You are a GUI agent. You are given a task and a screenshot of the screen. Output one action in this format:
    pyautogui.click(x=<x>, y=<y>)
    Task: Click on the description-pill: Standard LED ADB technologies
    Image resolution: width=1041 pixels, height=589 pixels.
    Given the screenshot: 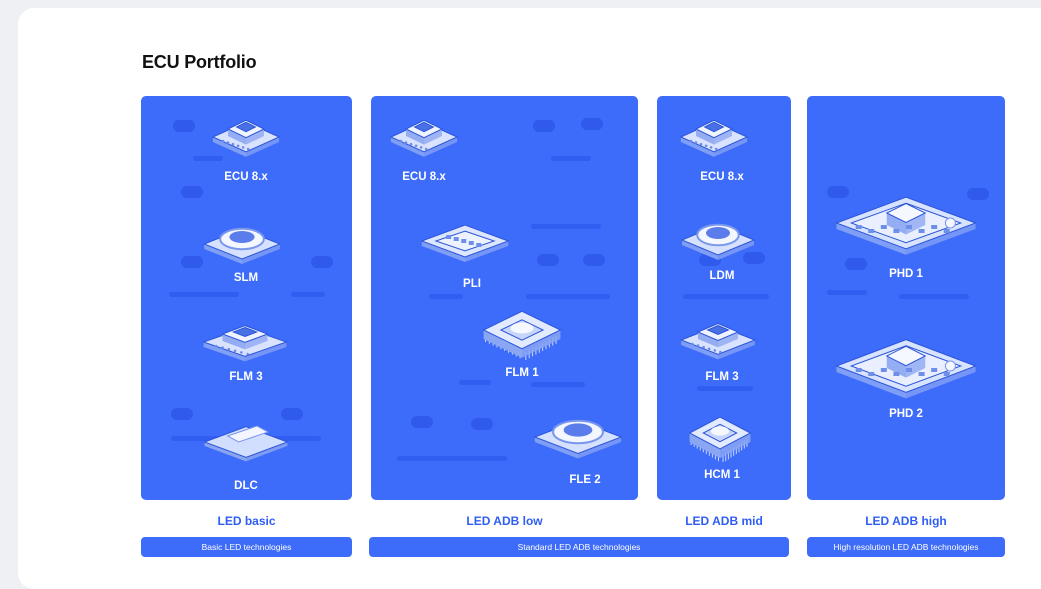 What is the action you would take?
    pyautogui.click(x=579, y=547)
    